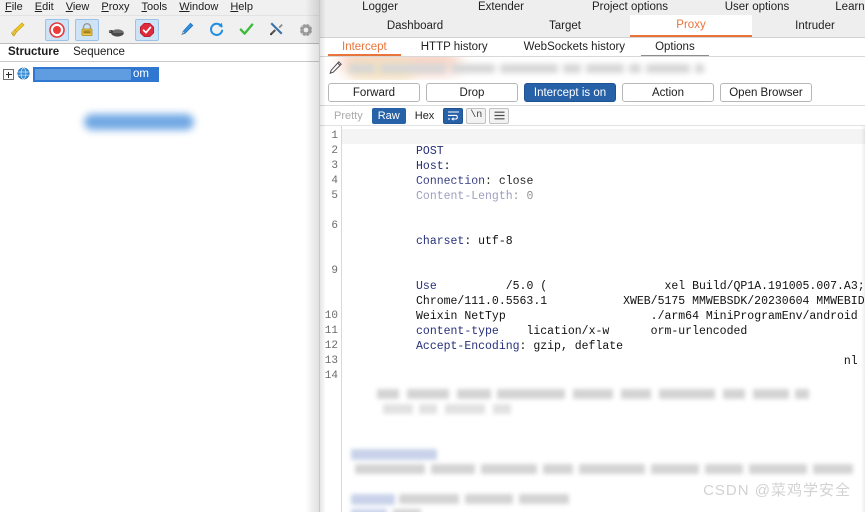  Describe the element at coordinates (364, 47) in the screenshot. I see `tab-intercept: Intercept` at that location.